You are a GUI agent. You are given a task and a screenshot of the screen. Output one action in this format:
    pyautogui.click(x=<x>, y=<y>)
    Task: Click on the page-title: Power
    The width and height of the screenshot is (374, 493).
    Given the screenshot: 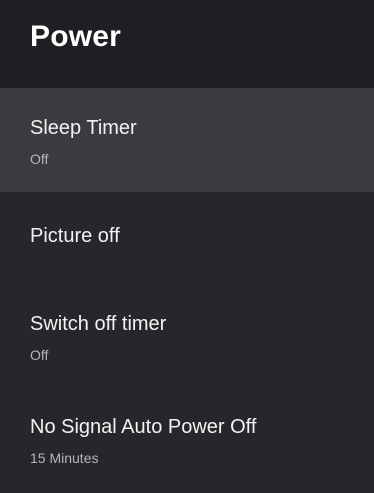 What is the action you would take?
    pyautogui.click(x=76, y=36)
    